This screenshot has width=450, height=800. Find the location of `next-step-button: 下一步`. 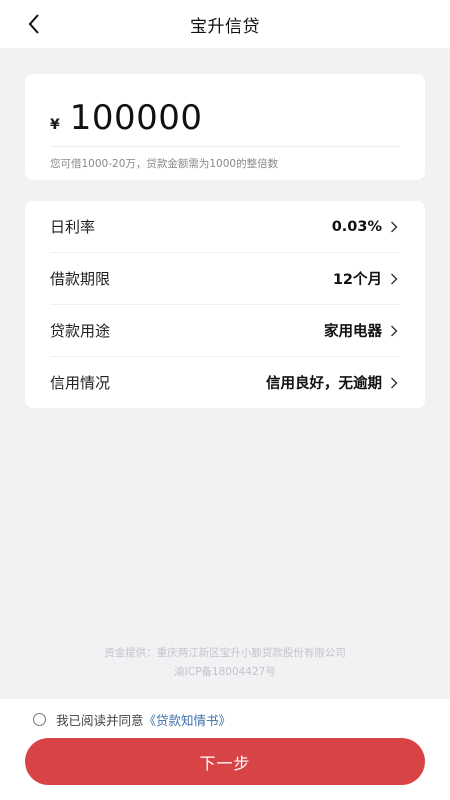

next-step-button: 下一步 is located at coordinates (225, 761).